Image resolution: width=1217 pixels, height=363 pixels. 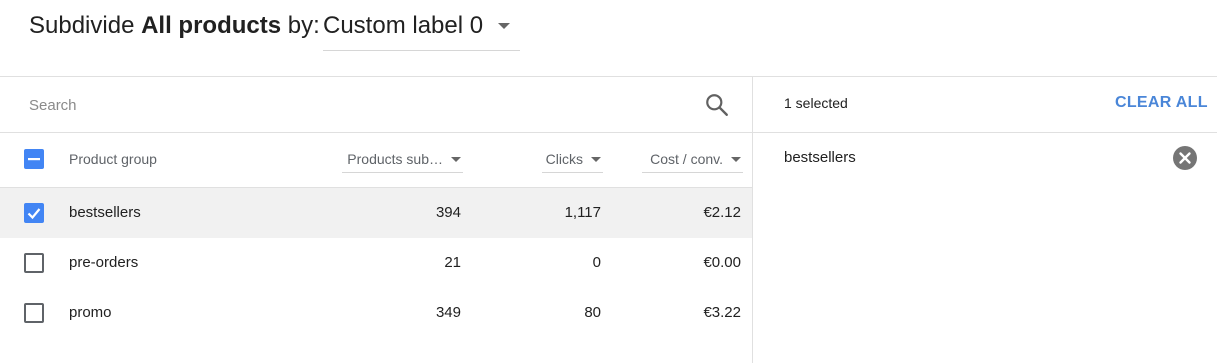 What do you see at coordinates (985, 132) in the screenshot?
I see `selection-divider` at bounding box center [985, 132].